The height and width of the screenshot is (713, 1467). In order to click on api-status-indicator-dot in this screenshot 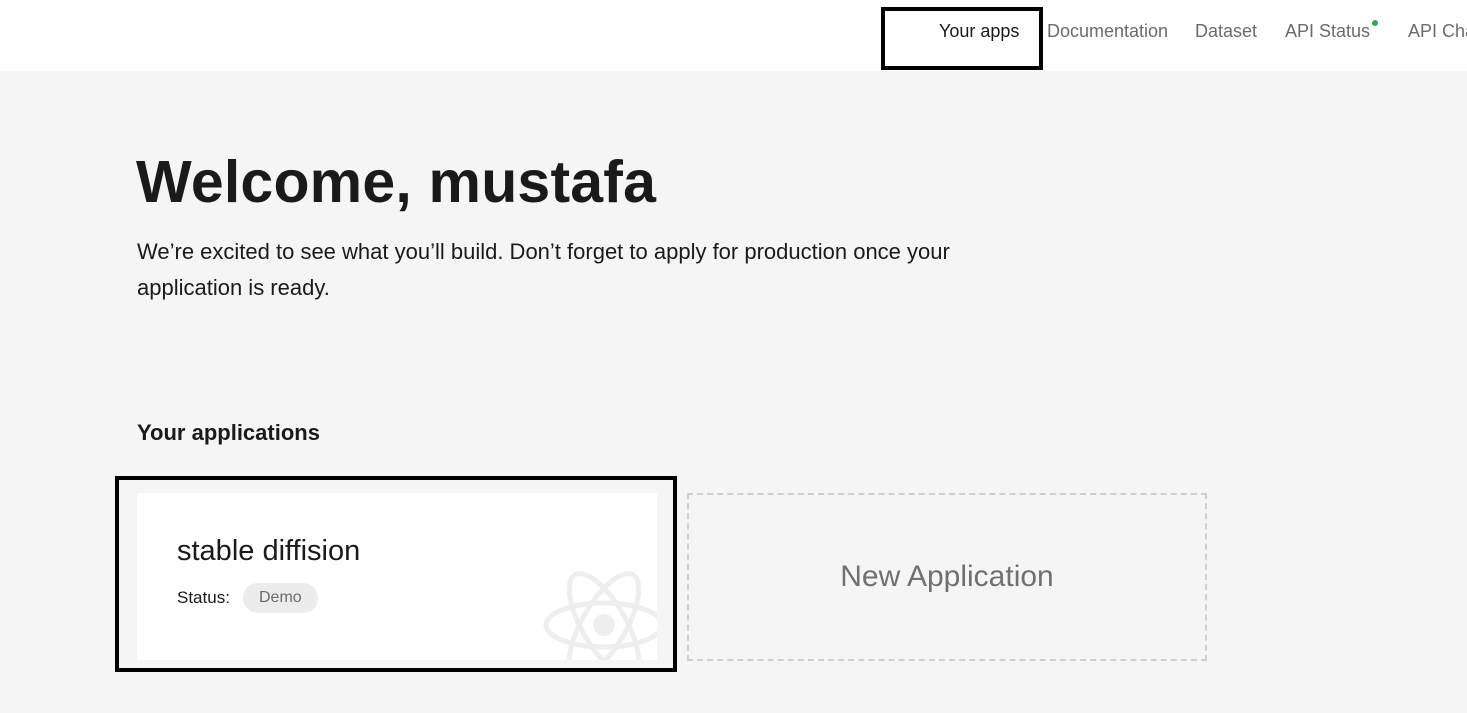, I will do `click(1375, 23)`.